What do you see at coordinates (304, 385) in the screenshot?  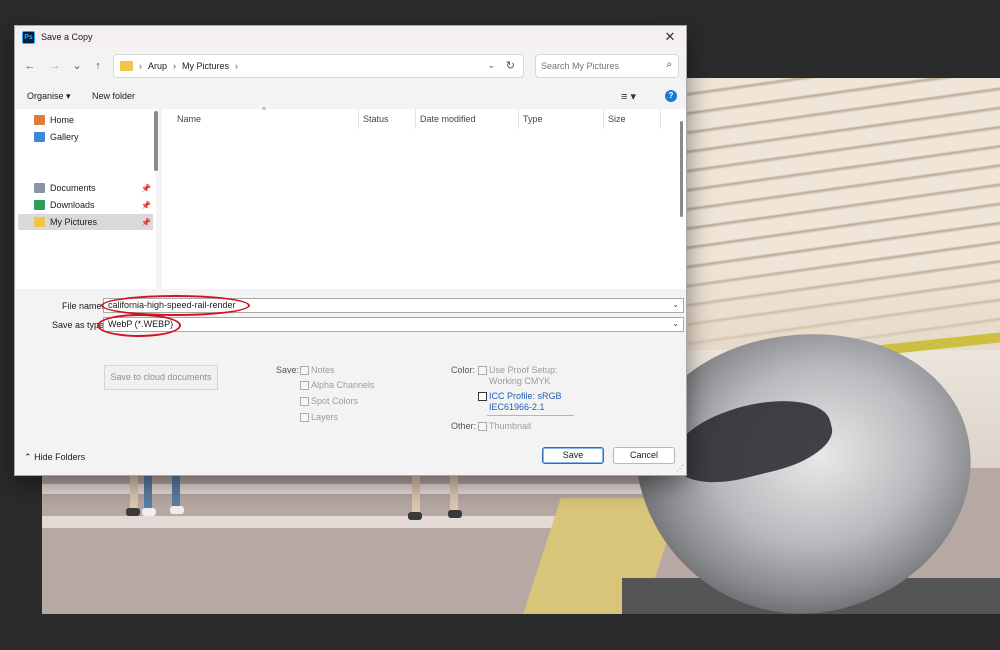 I see `alpha-channels-checkbox` at bounding box center [304, 385].